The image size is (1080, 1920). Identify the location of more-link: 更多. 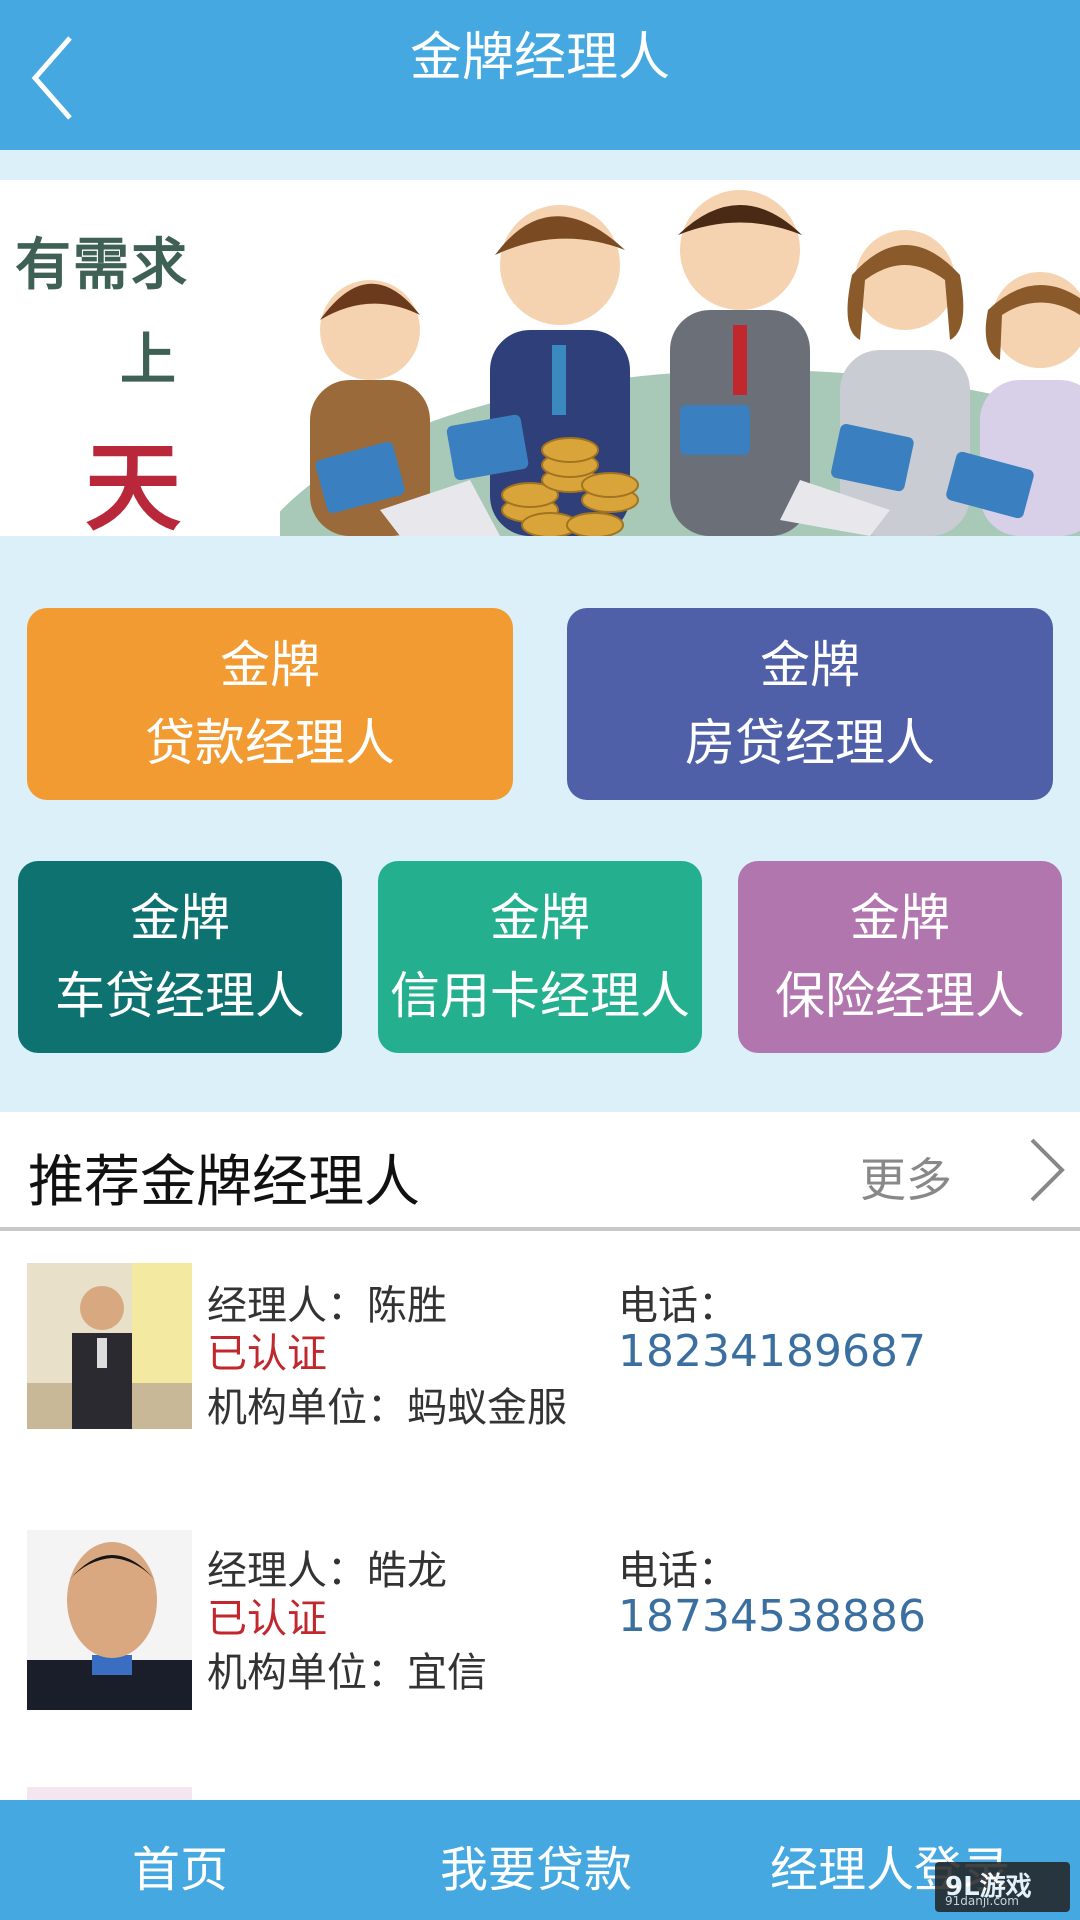
(965, 1170).